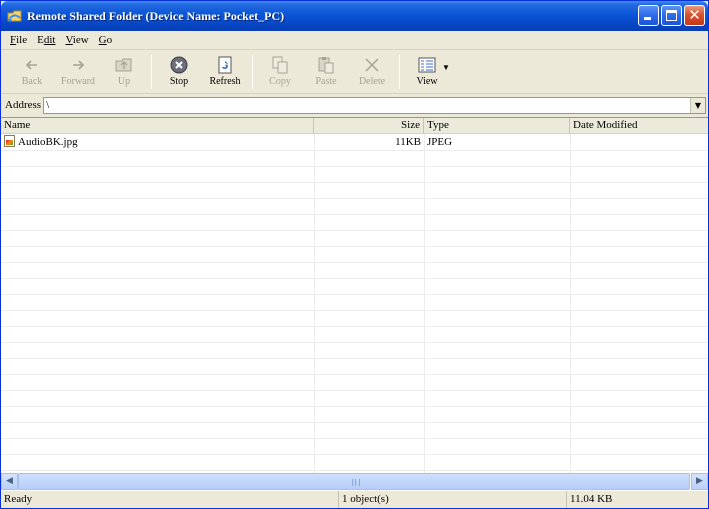 The image size is (709, 509). I want to click on maximize-button, so click(671, 15).